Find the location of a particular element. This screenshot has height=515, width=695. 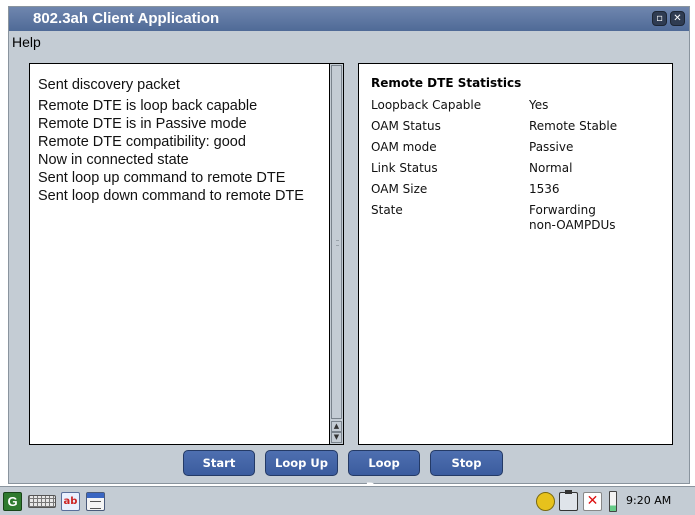

stat-label: OAM Status is located at coordinates (406, 126).